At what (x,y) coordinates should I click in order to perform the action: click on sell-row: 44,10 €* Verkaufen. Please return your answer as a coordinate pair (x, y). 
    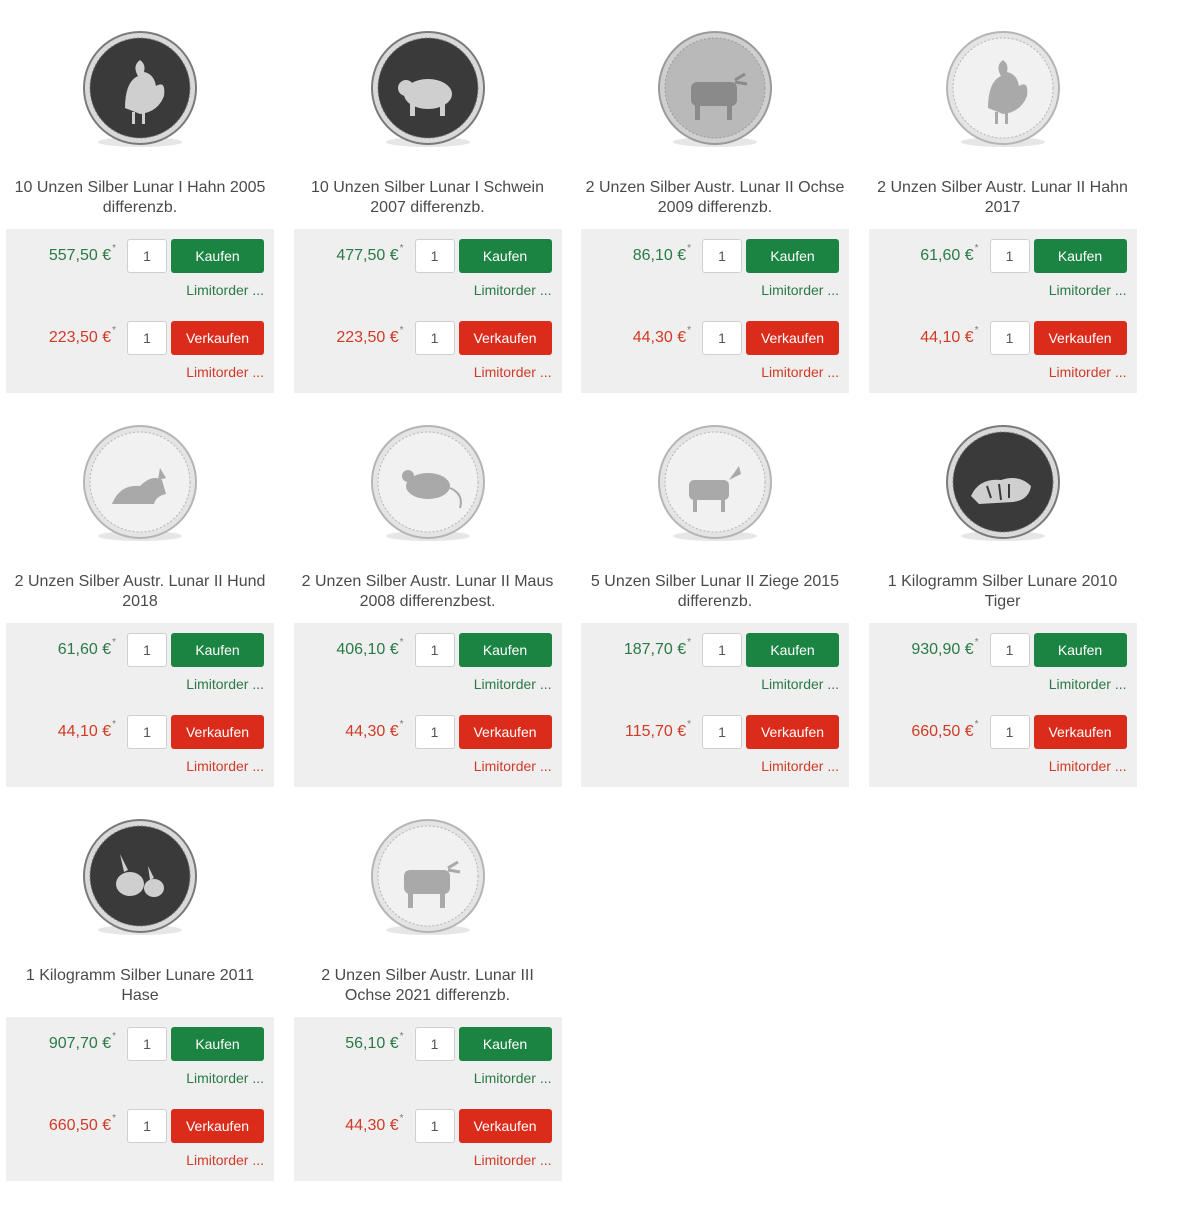
    Looking at the image, I should click on (1003, 338).